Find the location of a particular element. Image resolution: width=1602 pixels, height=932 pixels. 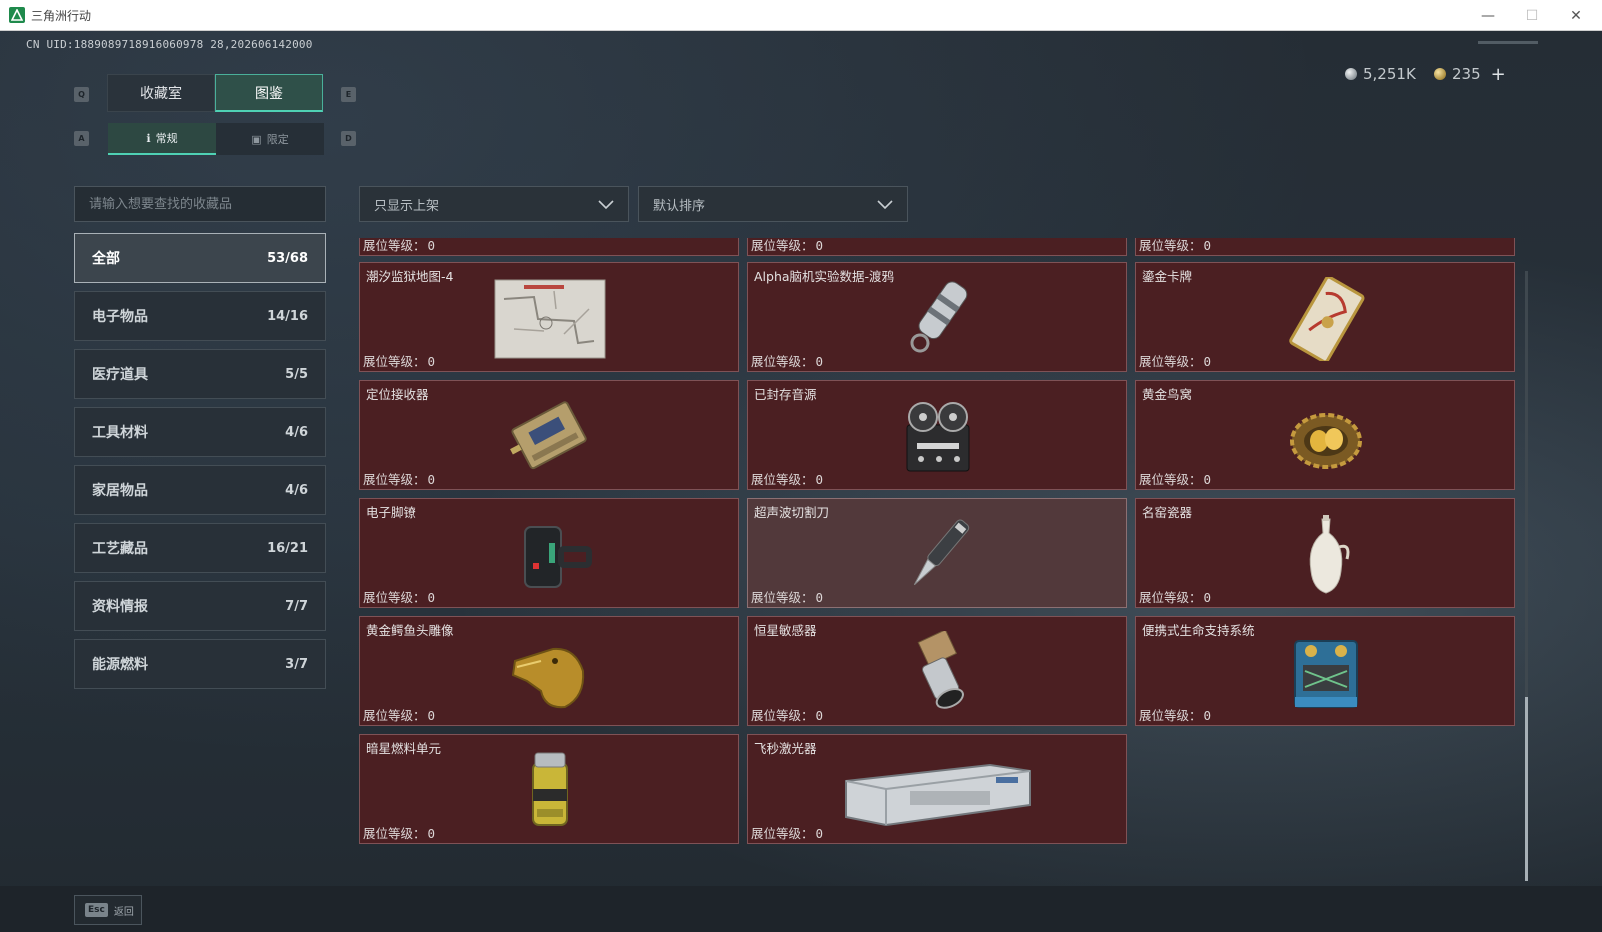

gold-coin-icon is located at coordinates (1440, 74).